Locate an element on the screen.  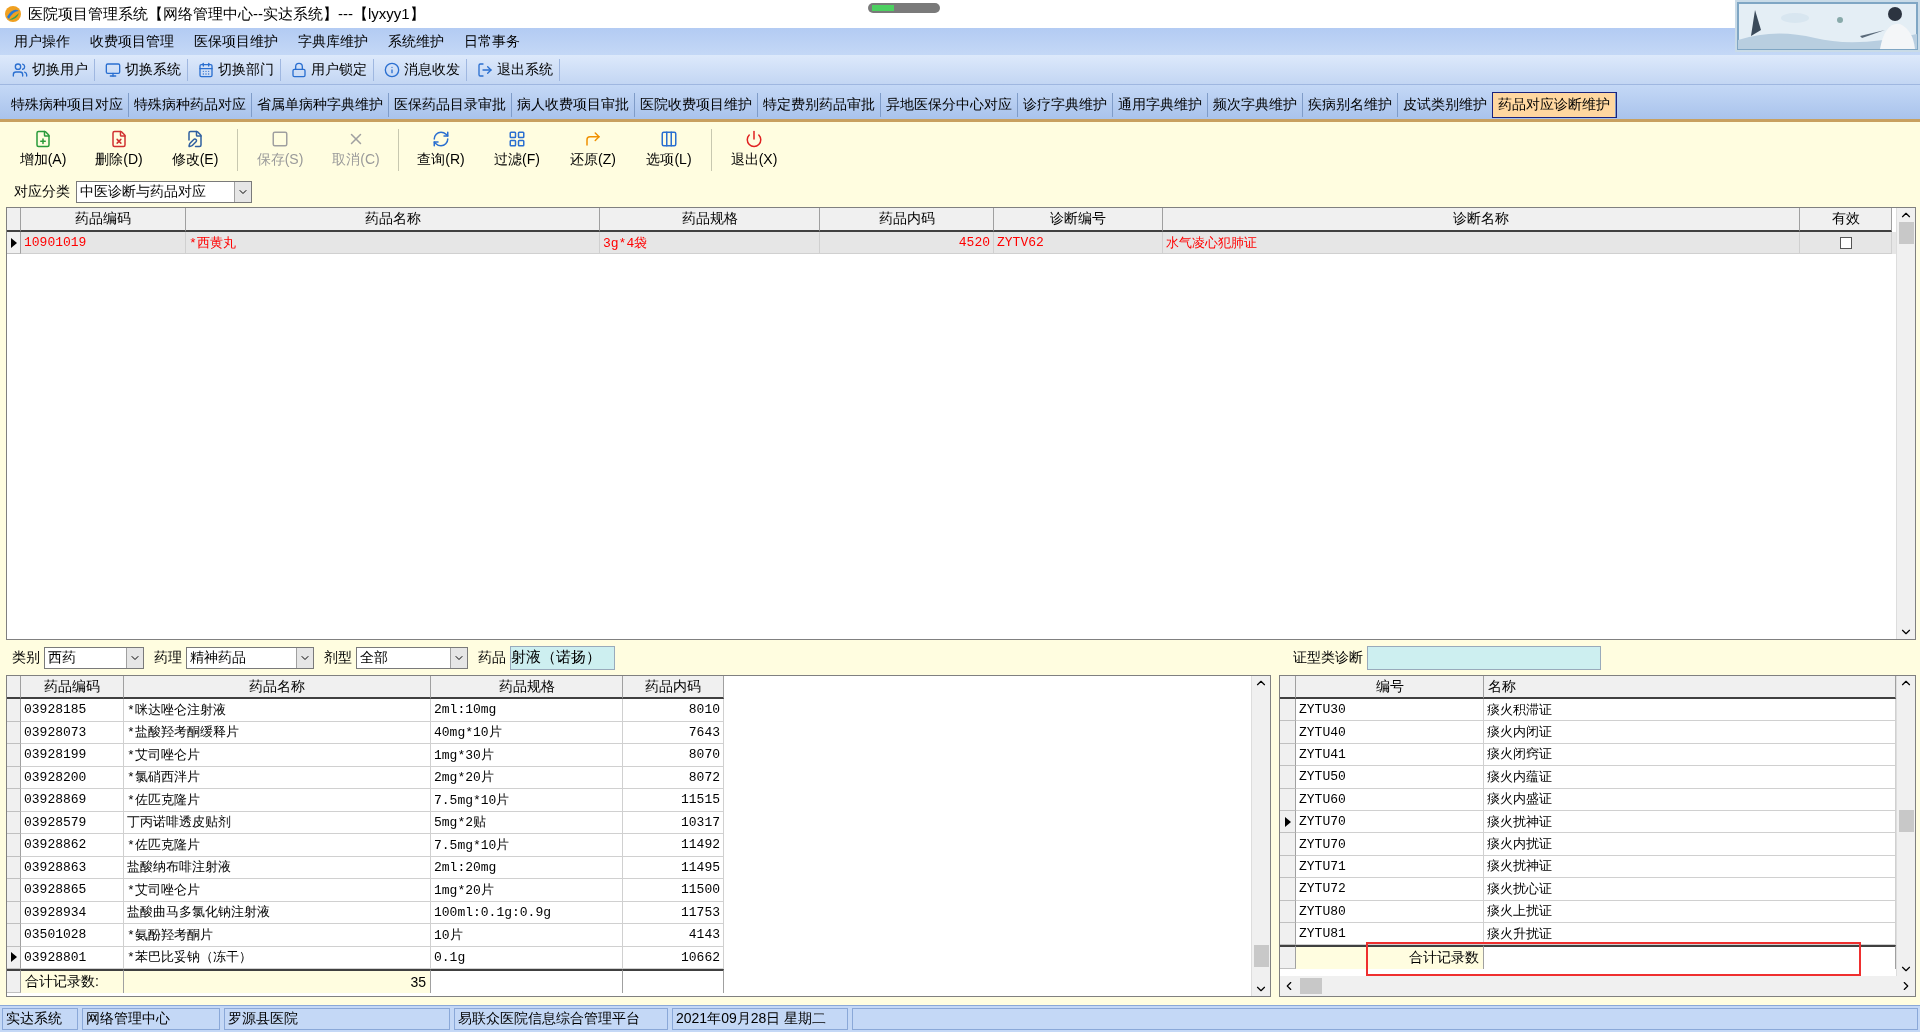
table-cell: ZYTU50 is located at coordinates (1390, 777).